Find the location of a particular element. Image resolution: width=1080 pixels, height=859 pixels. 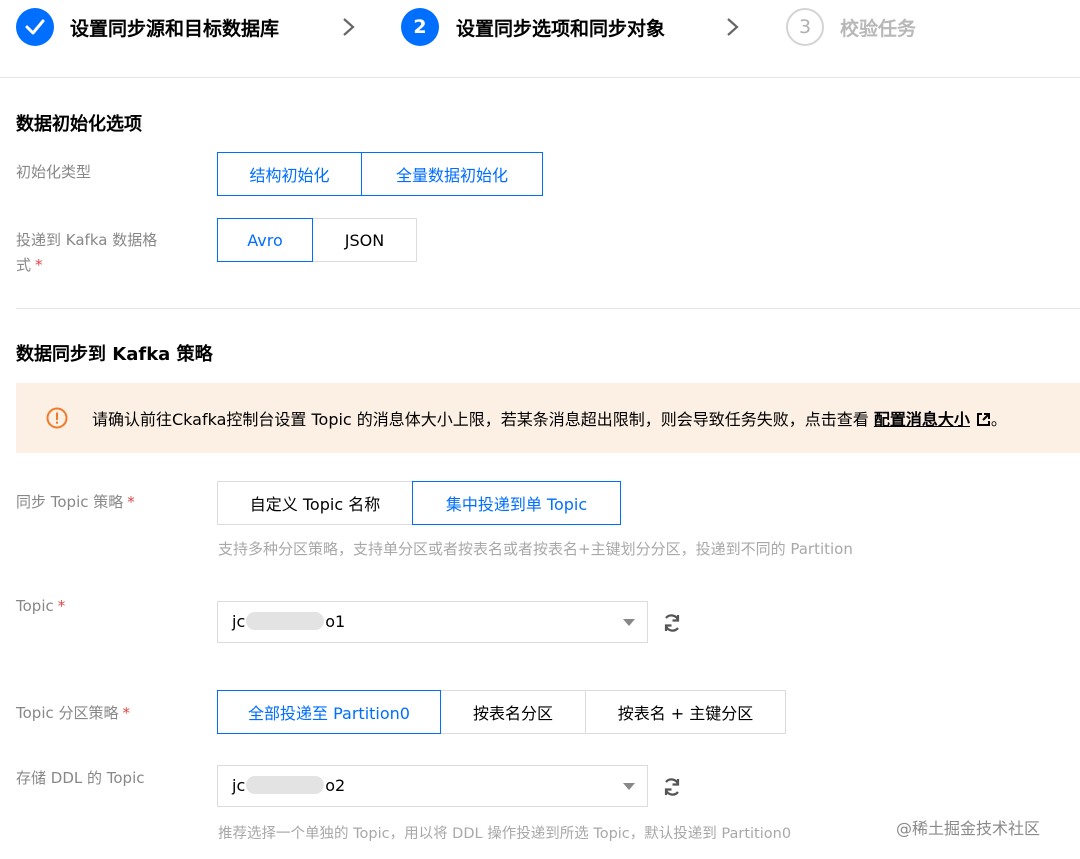

config-message-size-link: 配置消息大小 is located at coordinates (932, 419).